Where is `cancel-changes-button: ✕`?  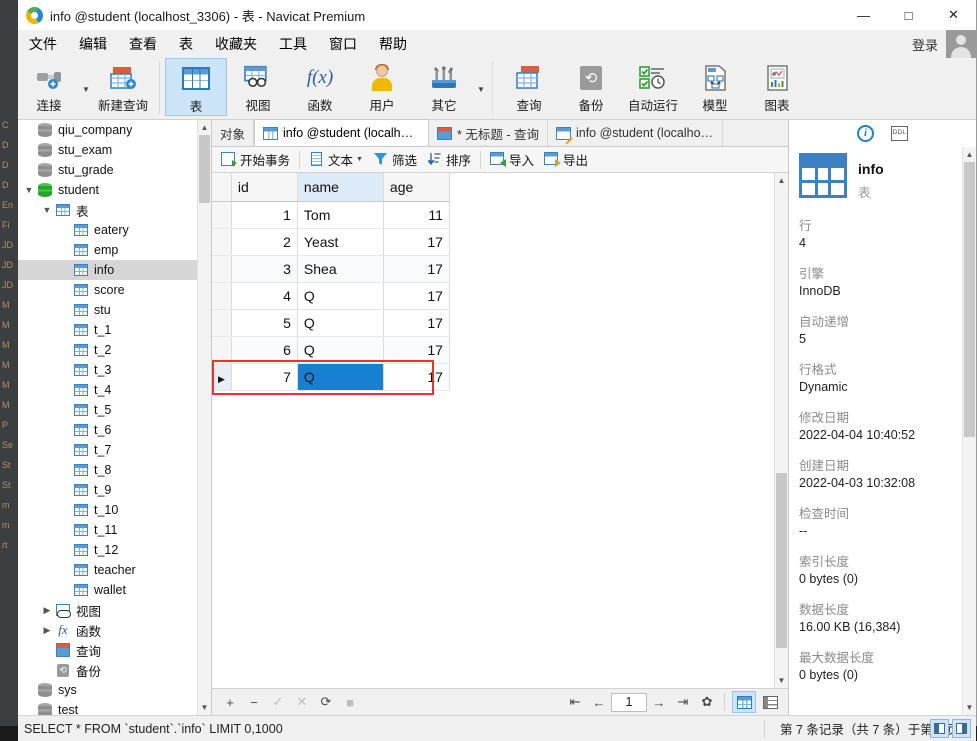 cancel-changes-button: ✕ is located at coordinates (302, 702).